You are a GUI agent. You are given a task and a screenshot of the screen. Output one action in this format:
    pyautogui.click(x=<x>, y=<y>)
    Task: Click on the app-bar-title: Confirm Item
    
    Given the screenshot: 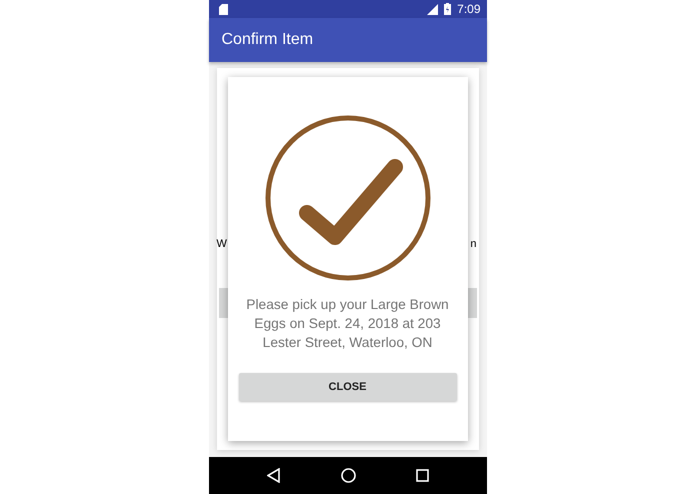 What is the action you would take?
    pyautogui.click(x=268, y=40)
    